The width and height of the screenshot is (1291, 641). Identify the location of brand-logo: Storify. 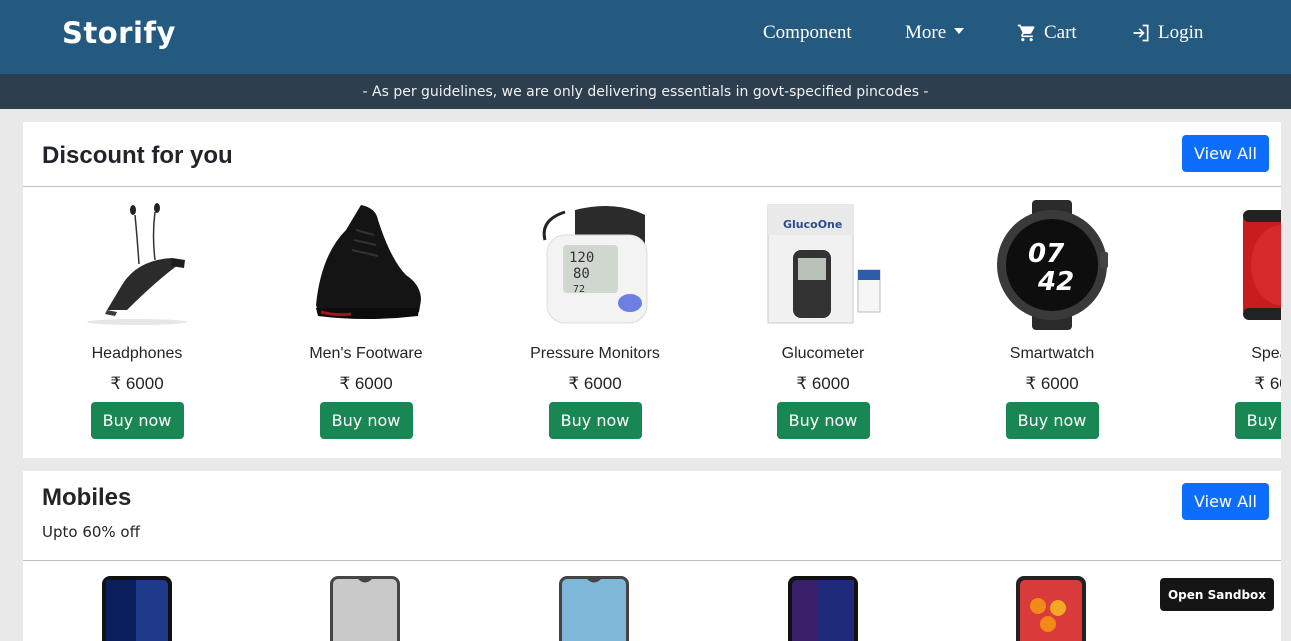
(119, 33).